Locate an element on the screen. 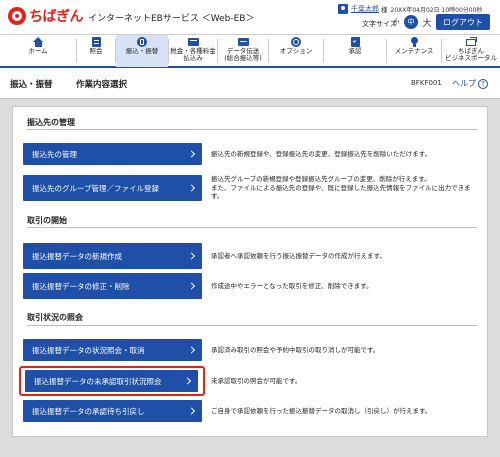  logout-button: ログアウト is located at coordinates (463, 22).